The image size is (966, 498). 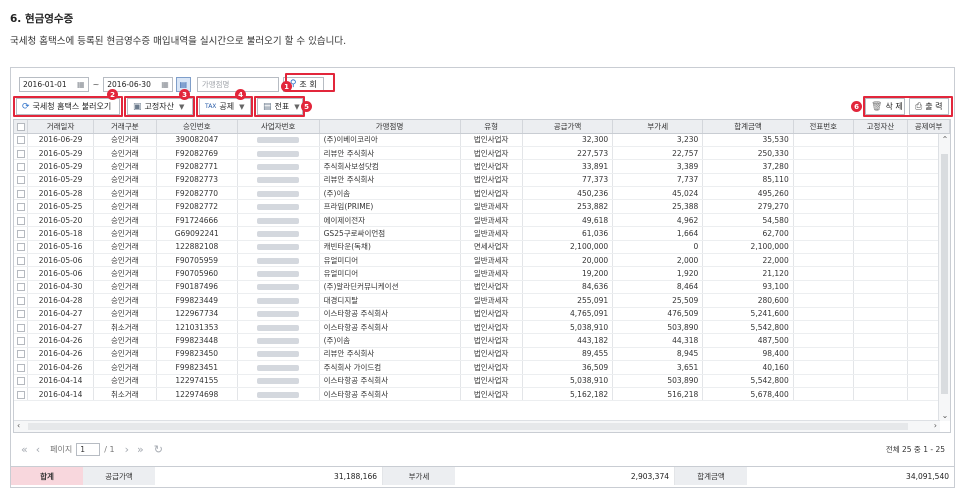 I want to click on chevron-down-icon: ⌄, so click(x=944, y=415).